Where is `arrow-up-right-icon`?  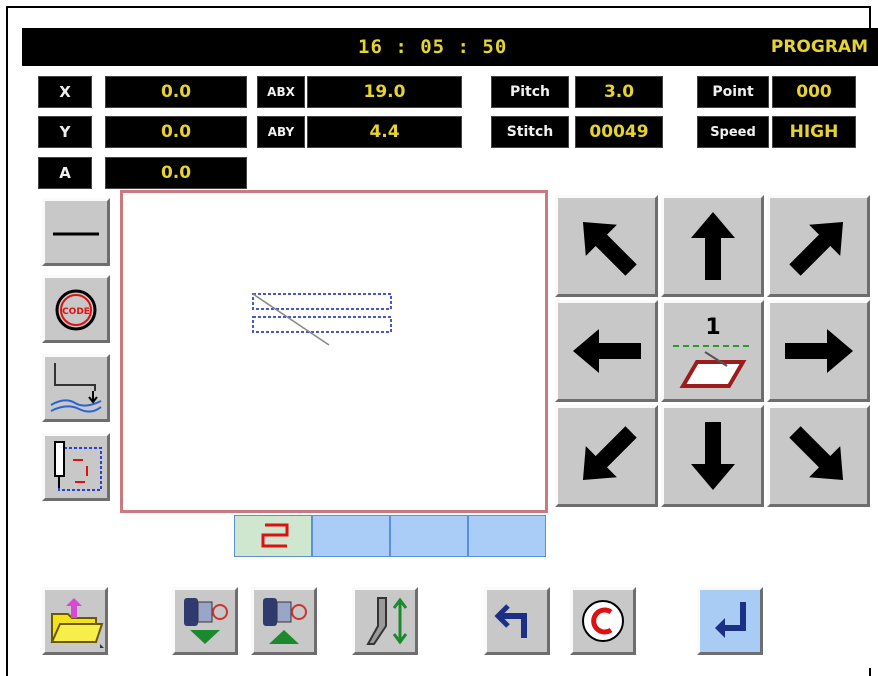 arrow-up-right-icon is located at coordinates (815, 248).